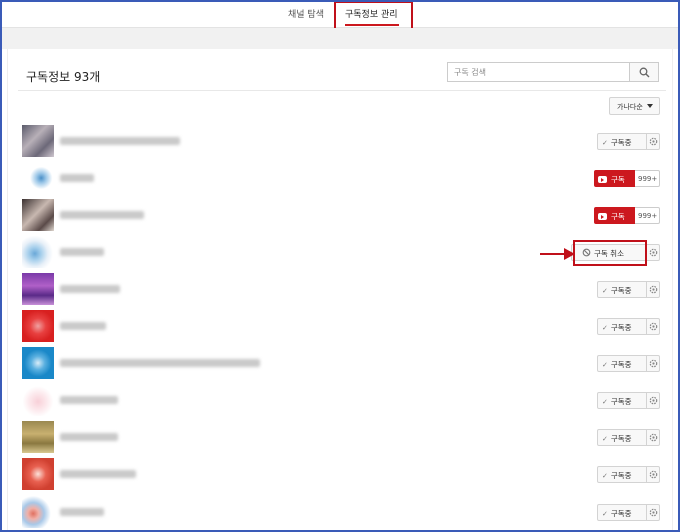  What do you see at coordinates (63, 77) in the screenshot?
I see `page-title: 구독정보 93개` at bounding box center [63, 77].